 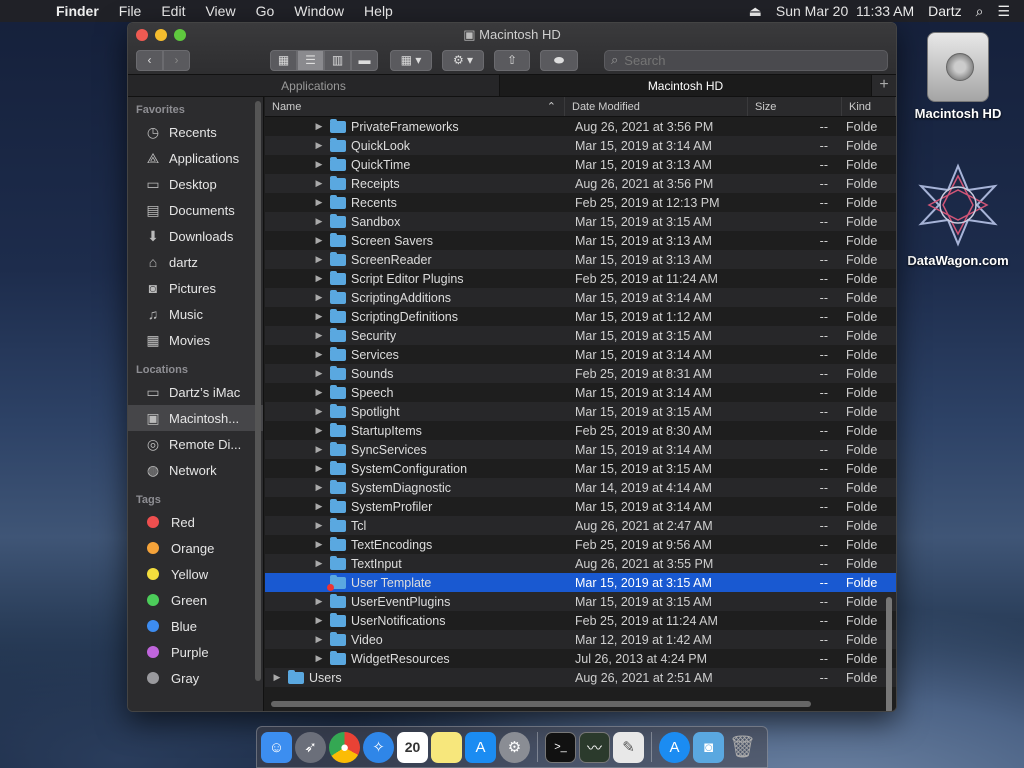 I want to click on edit-tags-button: ⬬, so click(x=559, y=60).